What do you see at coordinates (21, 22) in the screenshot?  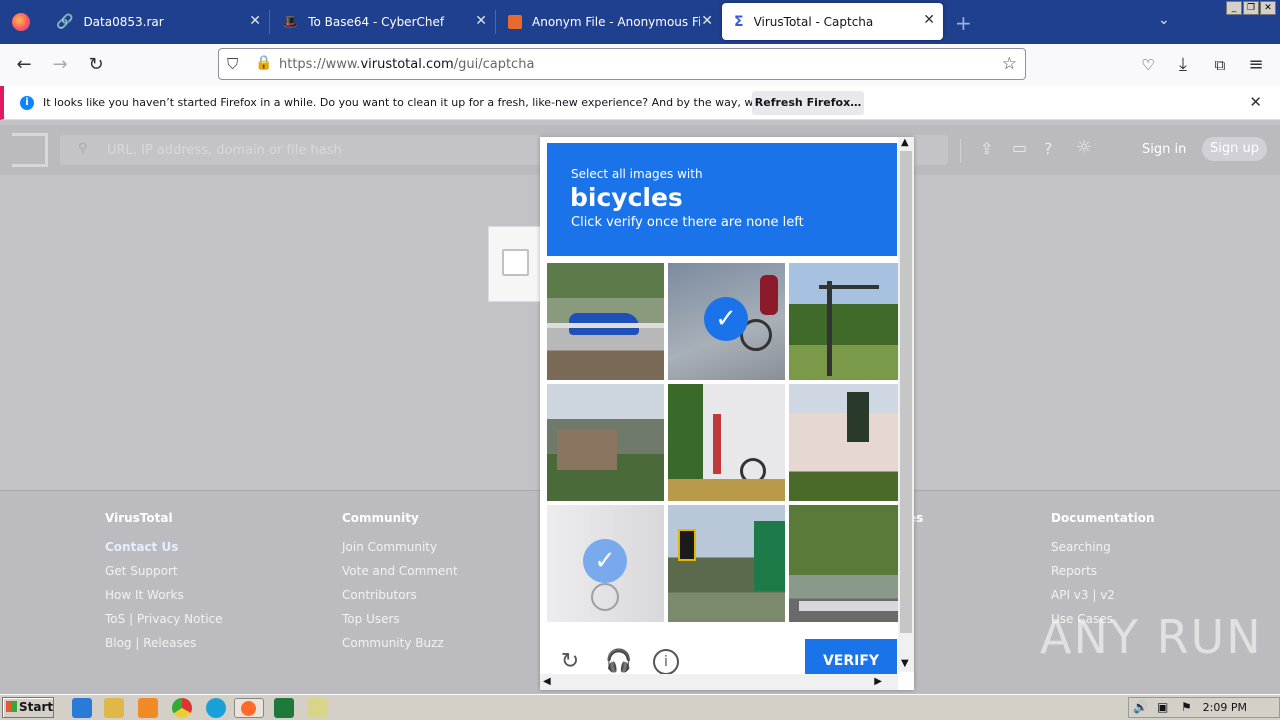 I see `firefox-logo-icon` at bounding box center [21, 22].